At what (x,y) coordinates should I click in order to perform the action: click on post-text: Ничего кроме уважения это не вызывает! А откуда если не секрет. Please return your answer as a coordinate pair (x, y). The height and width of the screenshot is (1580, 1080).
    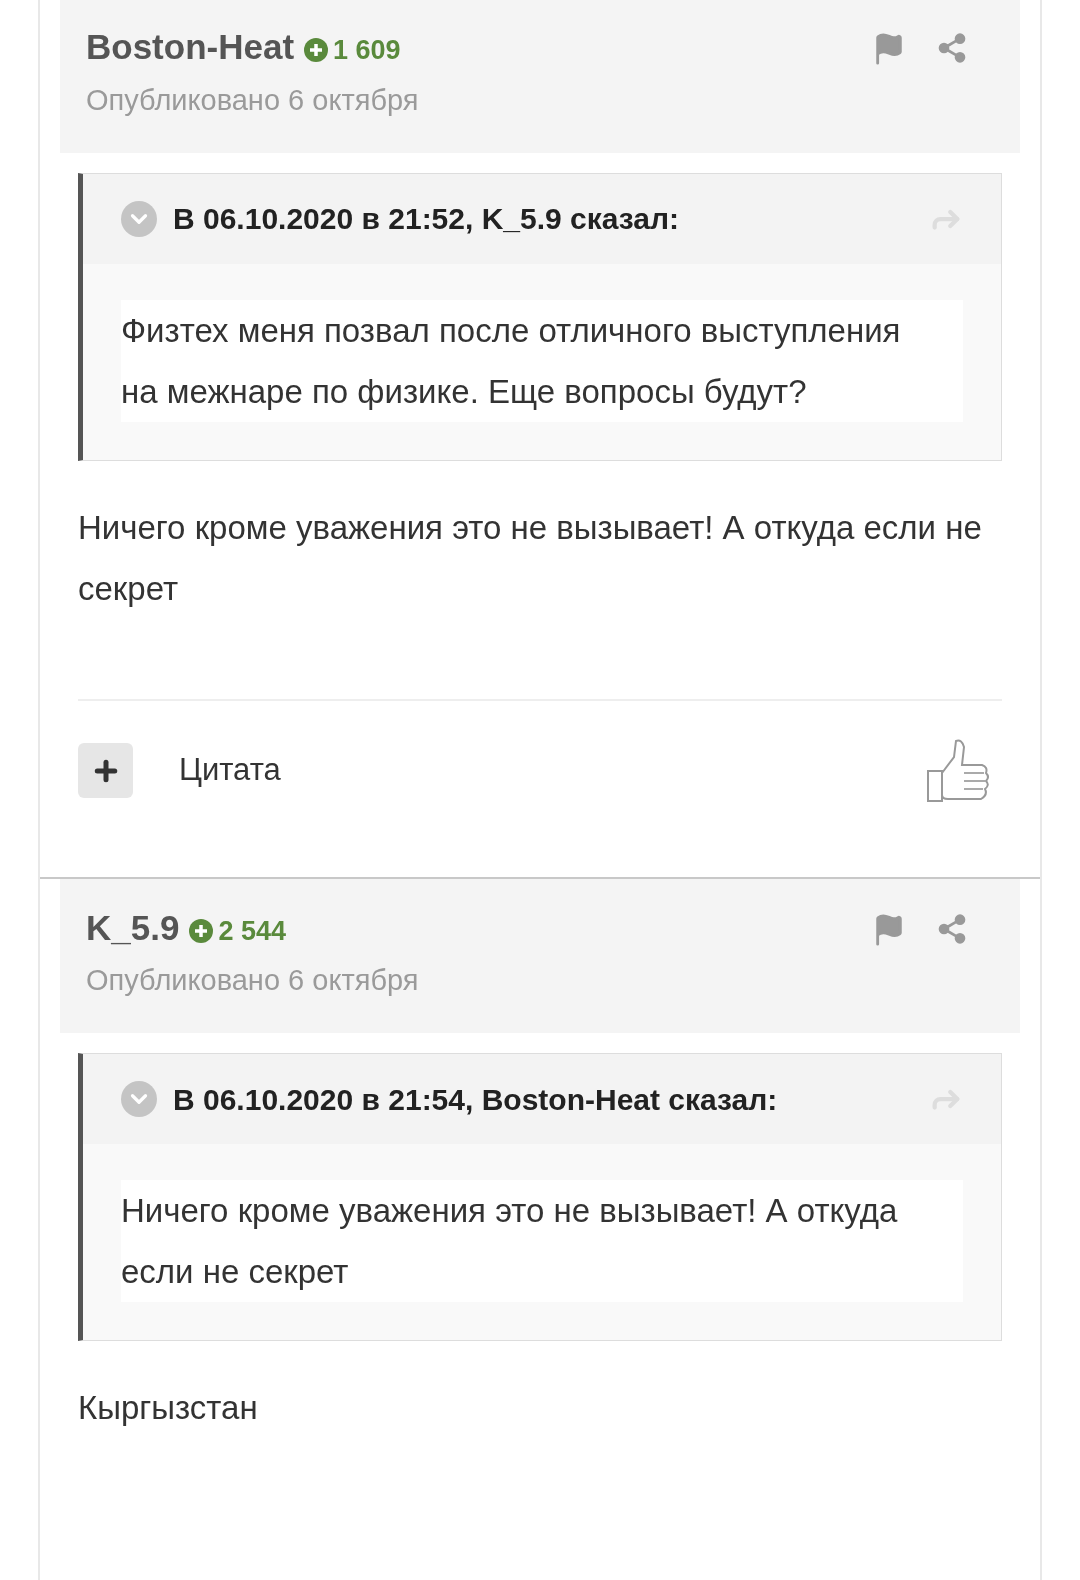
    Looking at the image, I should click on (530, 558).